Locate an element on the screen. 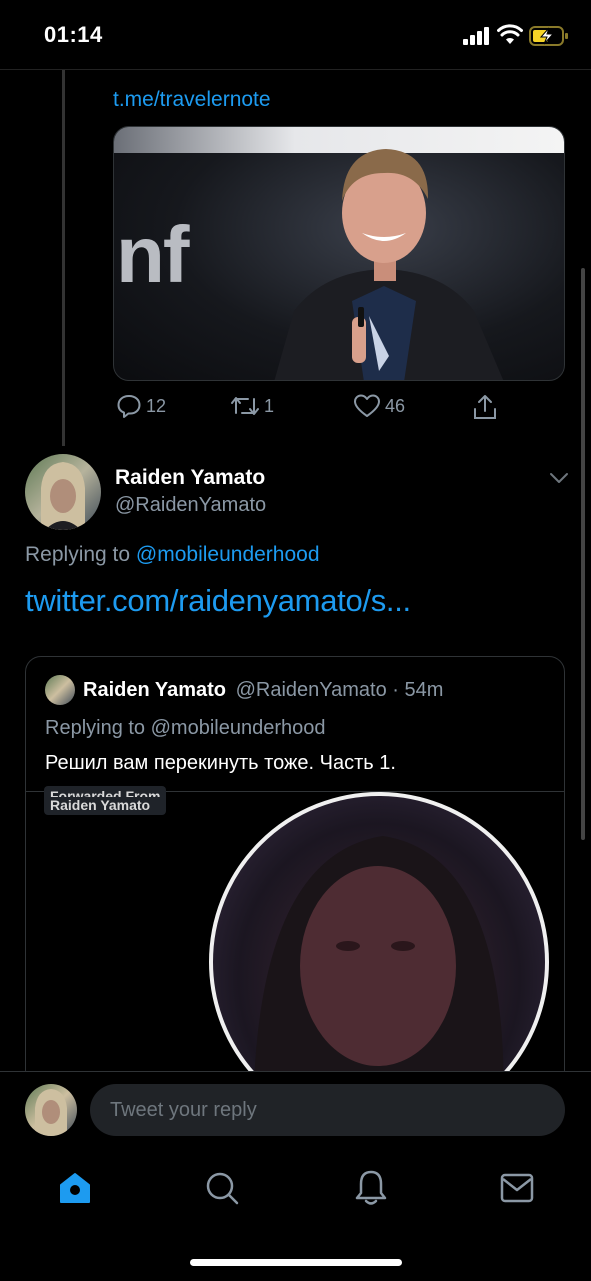 Image resolution: width=591 pixels, height=1281 pixels. avatar is located at coordinates (63, 492).